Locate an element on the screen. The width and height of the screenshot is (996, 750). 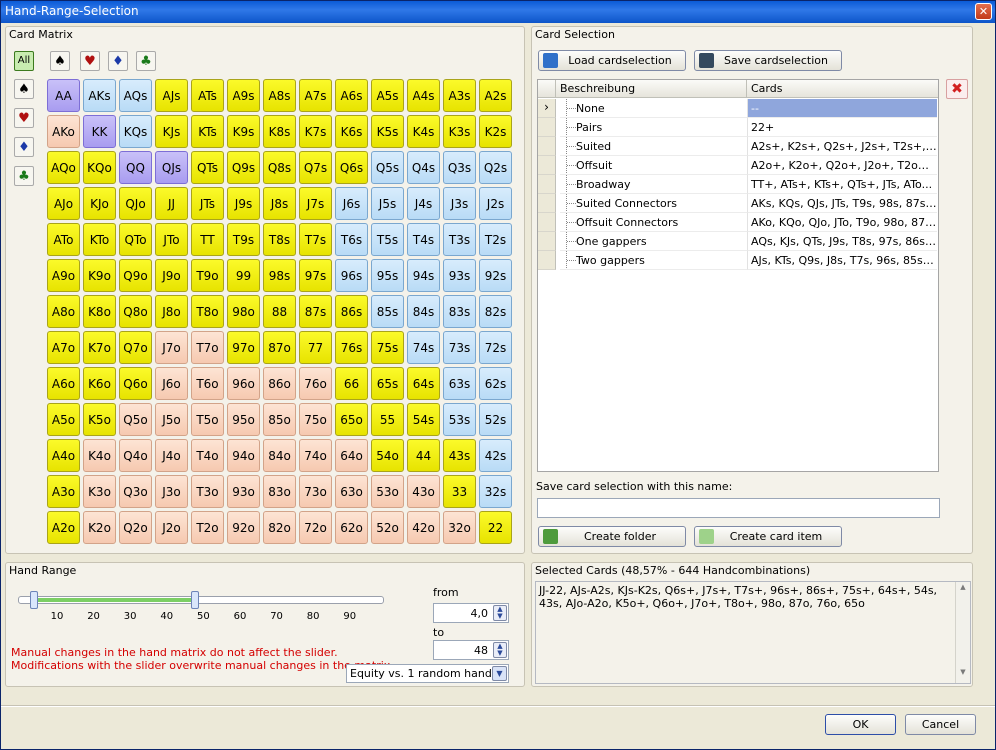
save-cardselection-button: Save cardselection is located at coordinates (768, 60).